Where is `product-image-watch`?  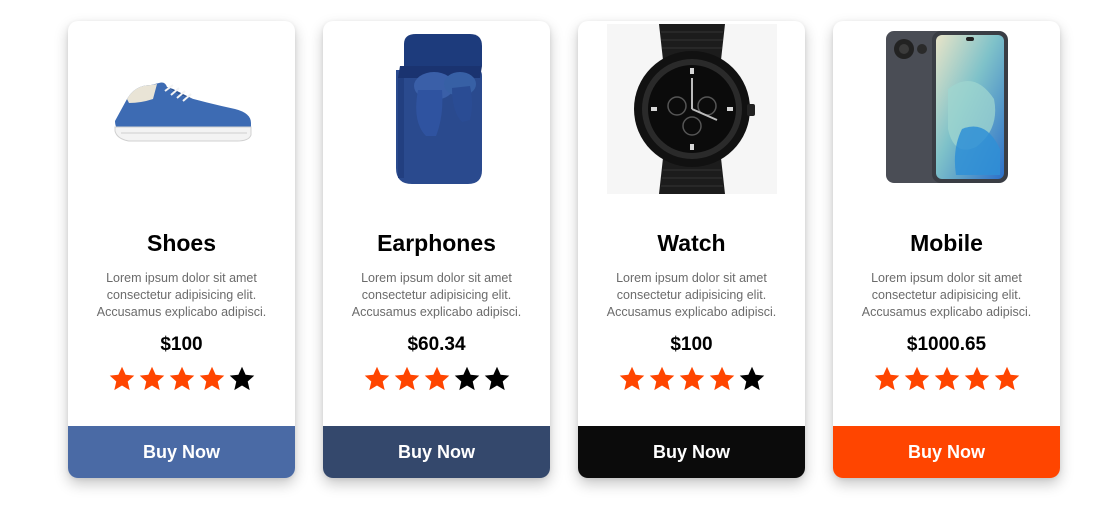
product-image-watch is located at coordinates (691, 108).